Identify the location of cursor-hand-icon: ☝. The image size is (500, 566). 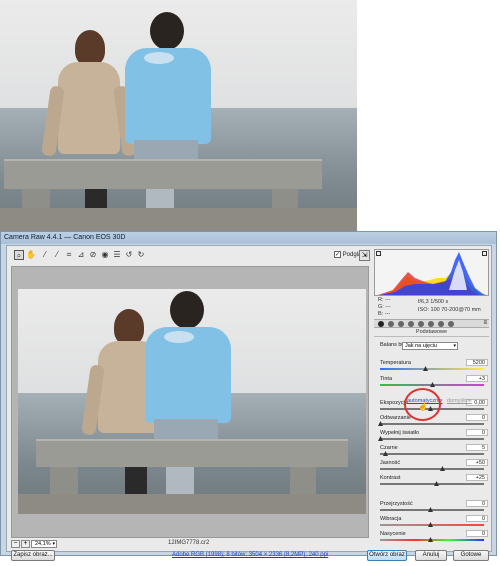
(423, 406).